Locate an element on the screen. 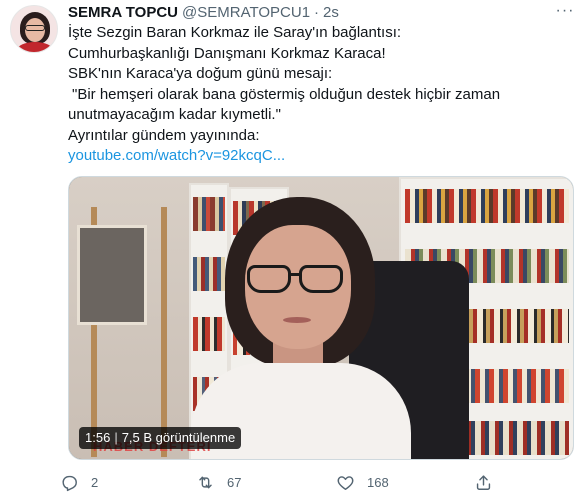 Image resolution: width=588 pixels, height=503 pixels. like-count: 168 is located at coordinates (378, 482).